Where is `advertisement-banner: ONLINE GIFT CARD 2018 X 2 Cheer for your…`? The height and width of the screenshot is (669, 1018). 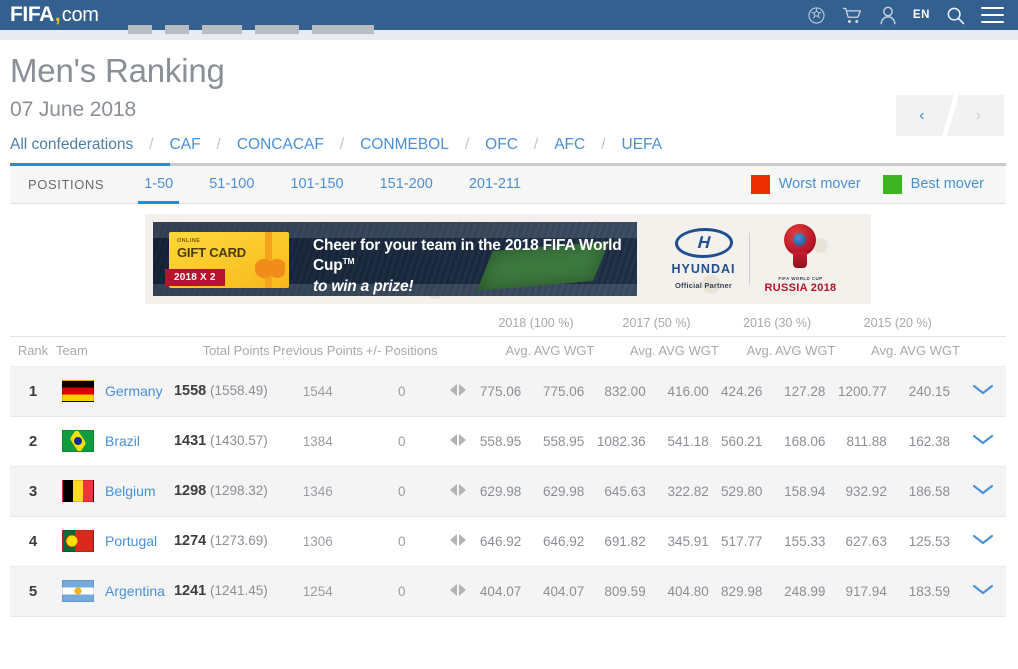
advertisement-banner: ONLINE GIFT CARD 2018 X 2 Cheer for your… is located at coordinates (508, 258).